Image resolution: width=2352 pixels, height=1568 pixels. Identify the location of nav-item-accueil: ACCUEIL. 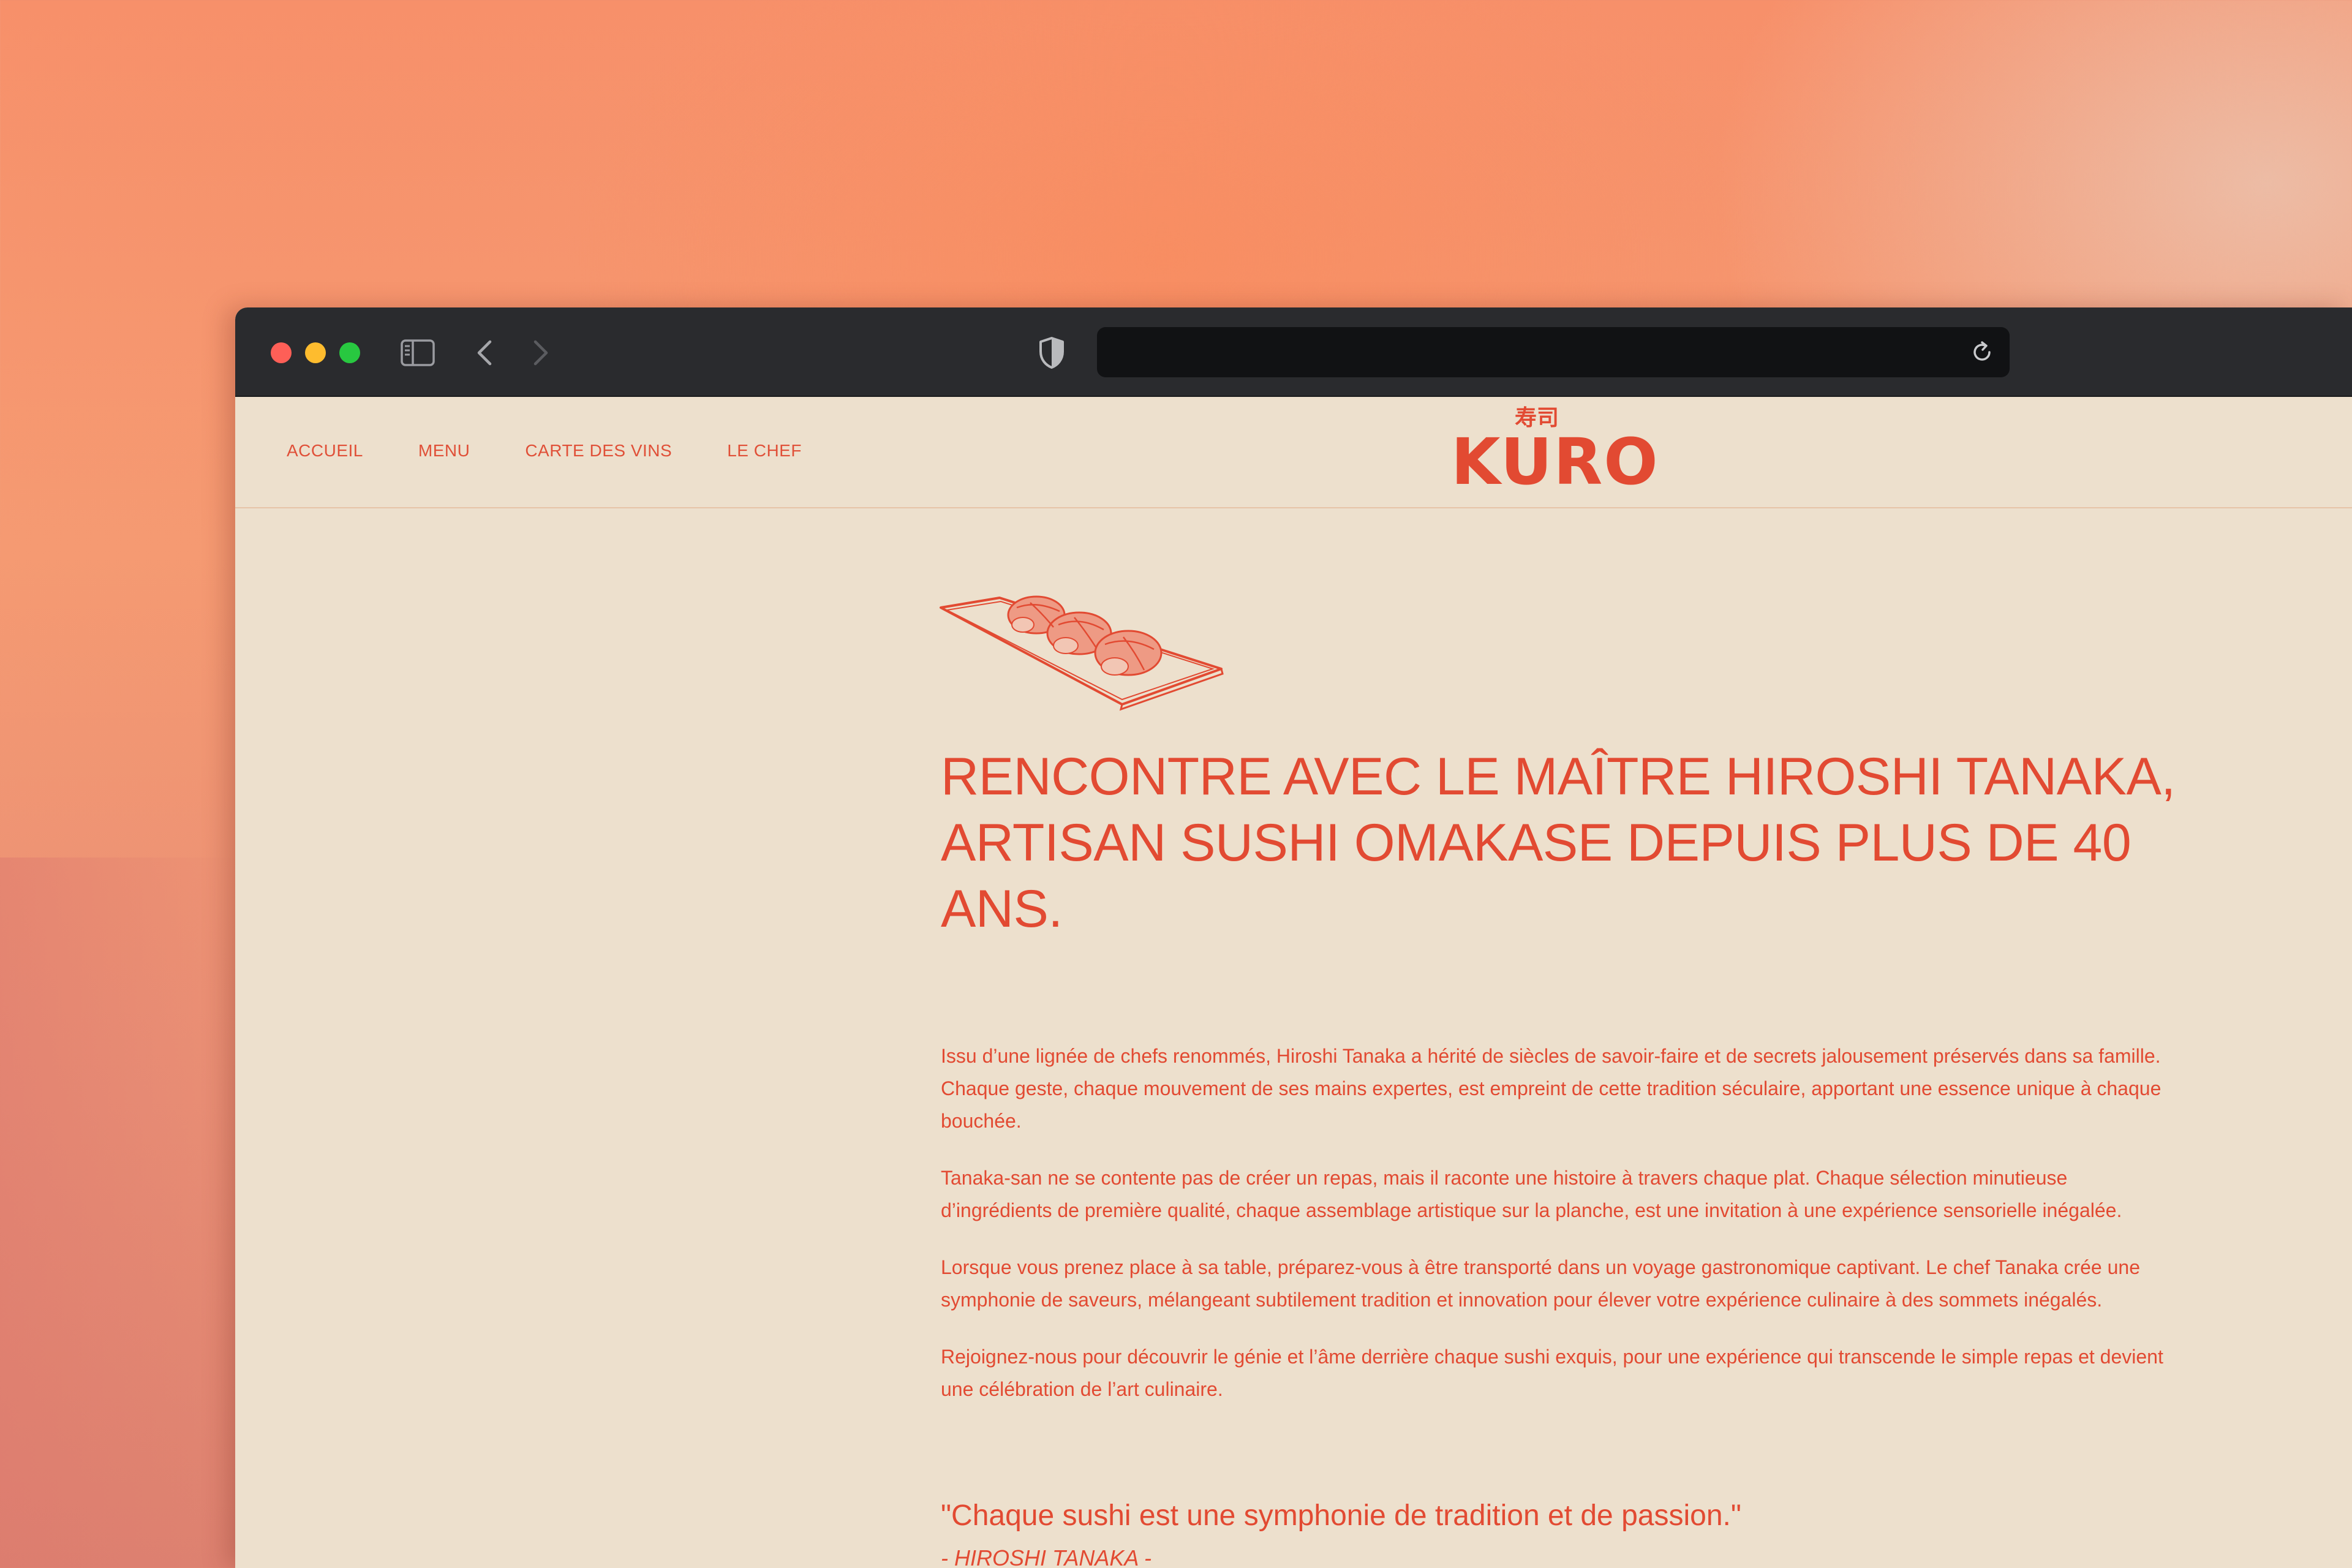
(325, 451).